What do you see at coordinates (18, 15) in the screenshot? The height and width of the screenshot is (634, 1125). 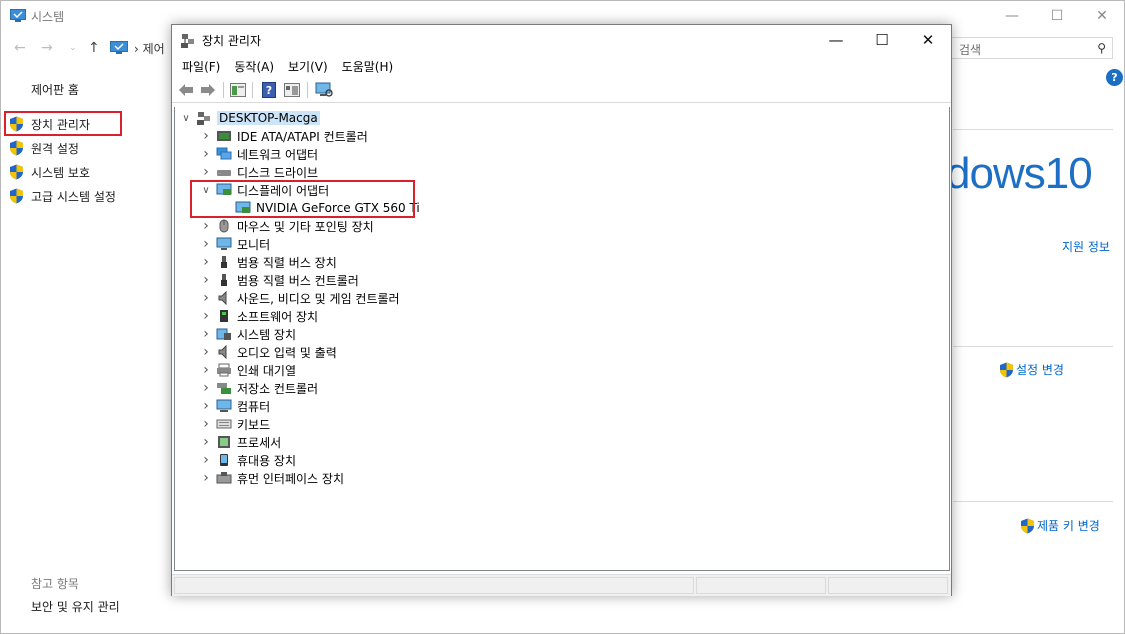 I see `system-icon` at bounding box center [18, 15].